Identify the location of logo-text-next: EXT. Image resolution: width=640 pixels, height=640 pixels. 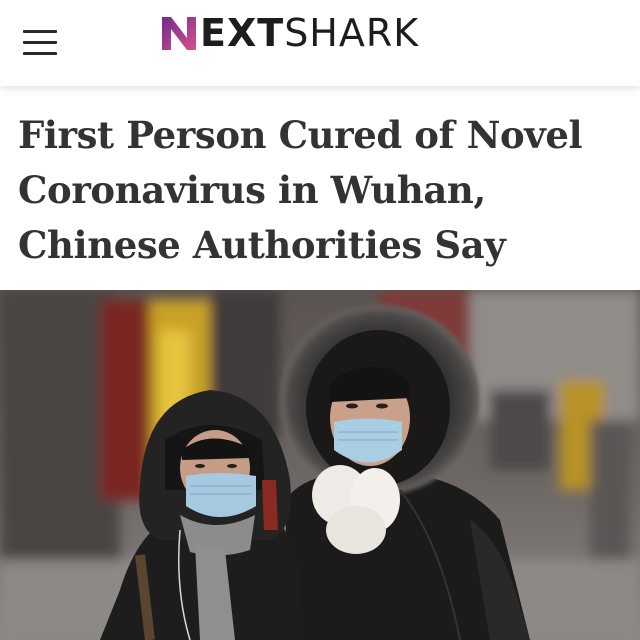
(242, 33).